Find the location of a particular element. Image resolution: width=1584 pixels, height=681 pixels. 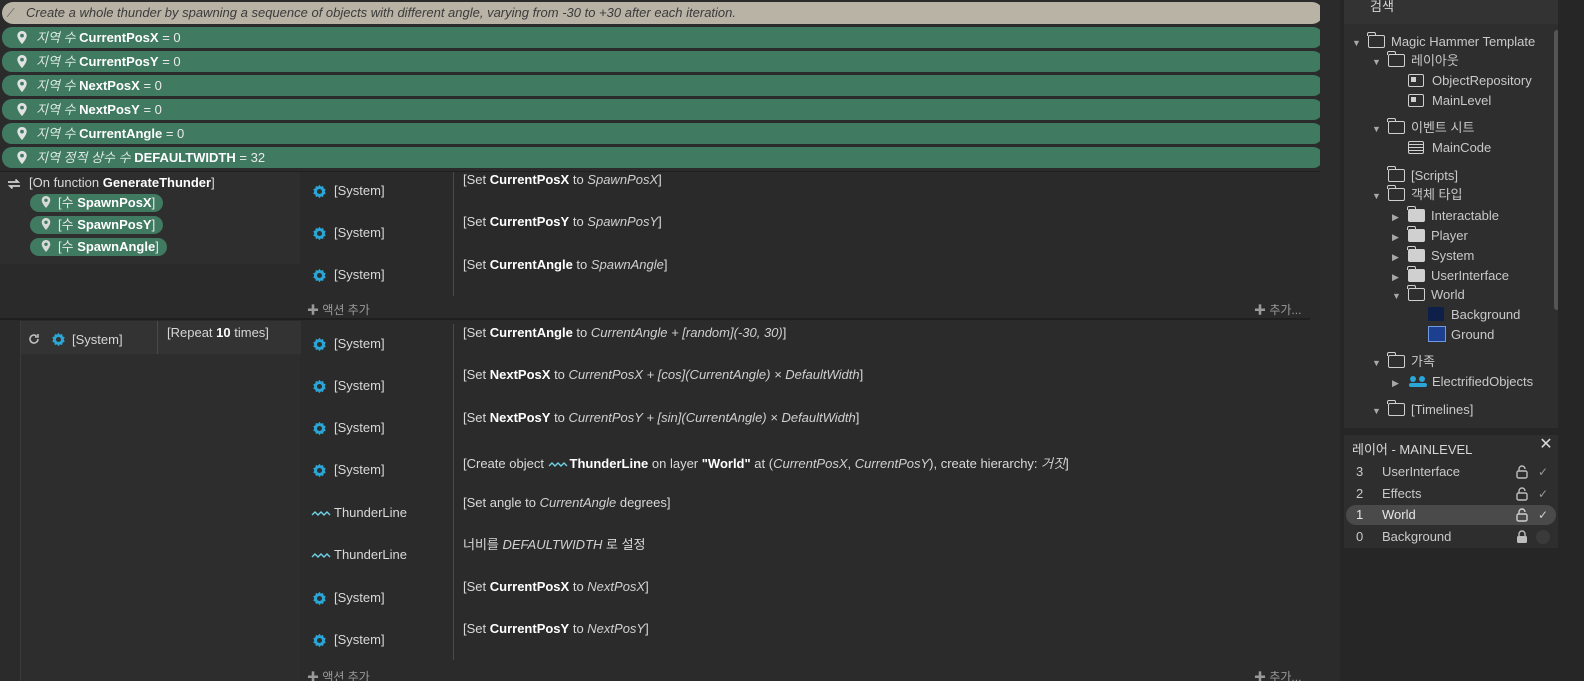

variable-row: 지역 수 CurrentPosX = 0 is located at coordinates (661, 37).